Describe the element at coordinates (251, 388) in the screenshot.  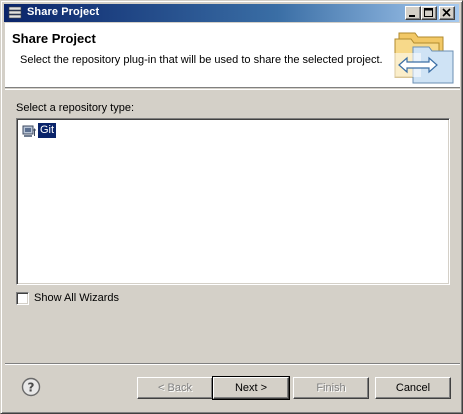
I see `next-button: Next >` at that location.